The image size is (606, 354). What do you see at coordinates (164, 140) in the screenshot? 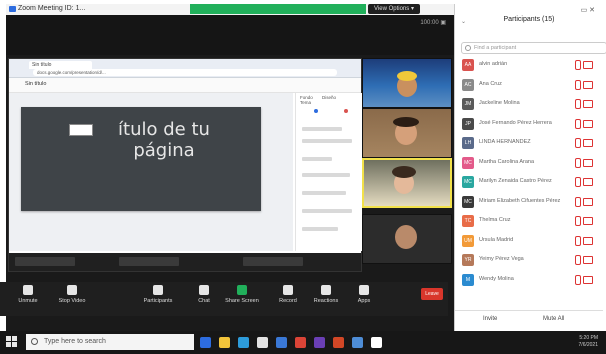
I see `slide-title: ítulo de tu página` at bounding box center [164, 140].